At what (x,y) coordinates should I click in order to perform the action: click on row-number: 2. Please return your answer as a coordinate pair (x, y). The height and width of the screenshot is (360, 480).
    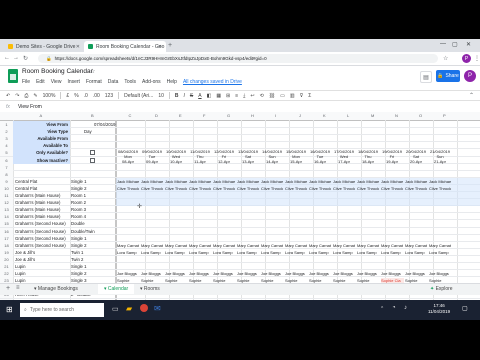
    Looking at the image, I should click on (6, 132).